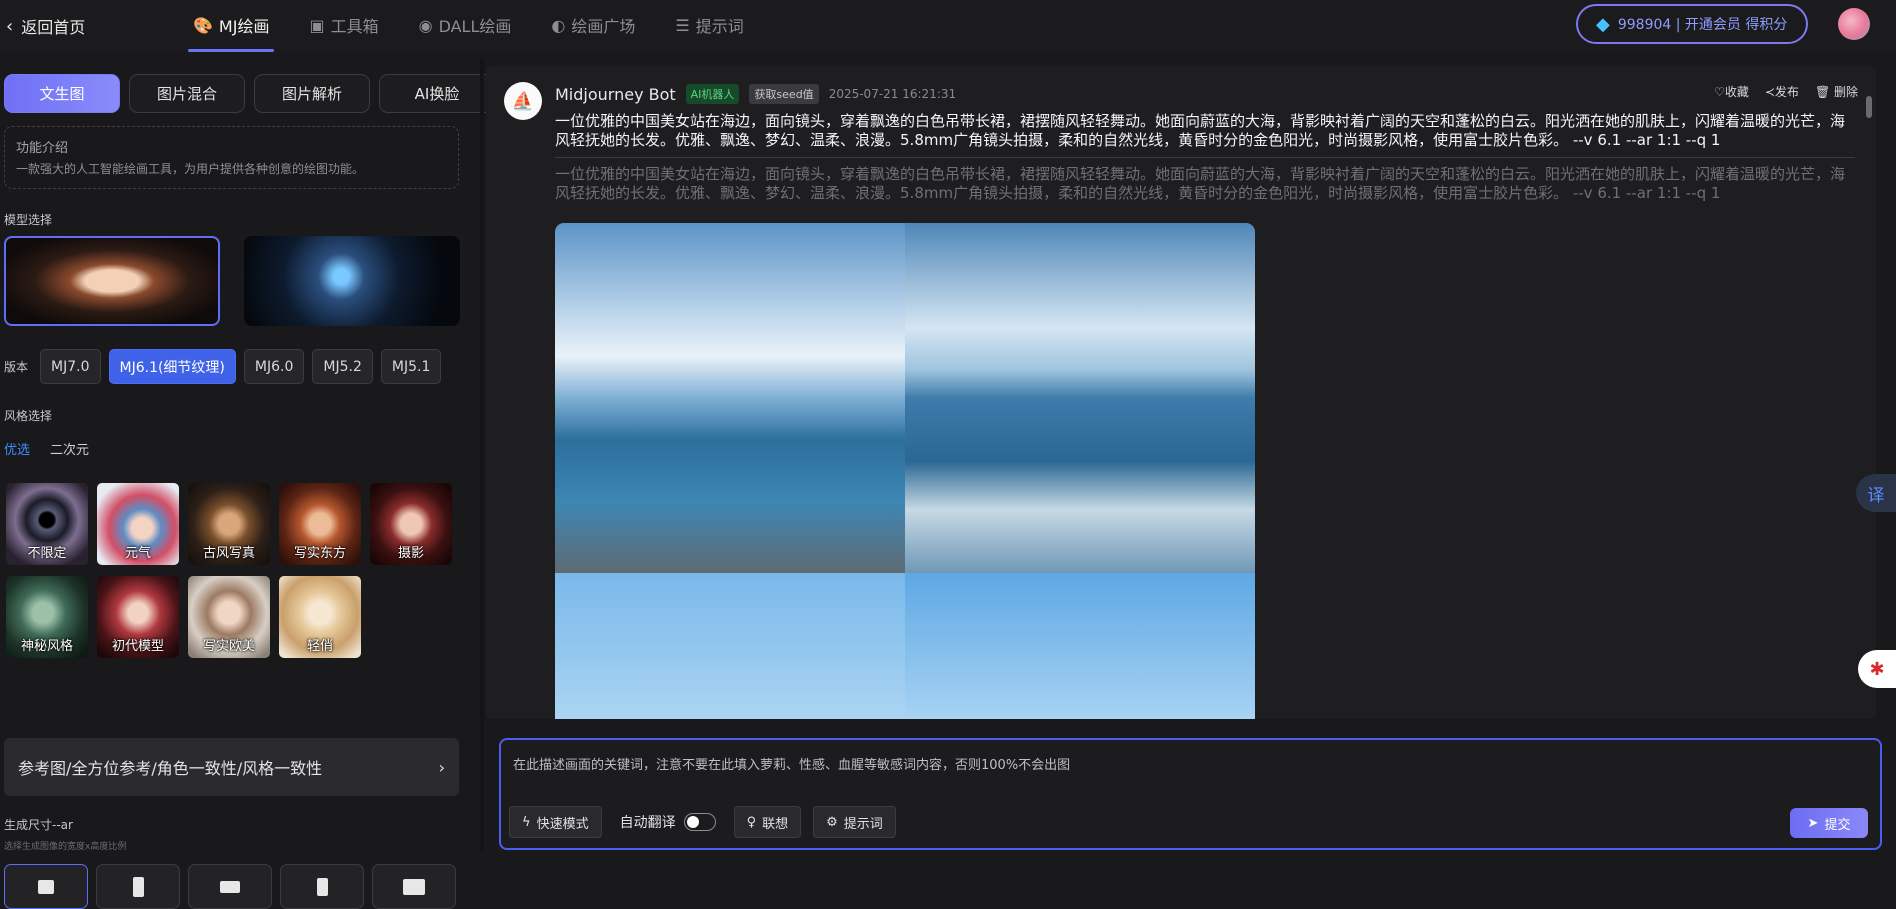 The height and width of the screenshot is (909, 1896). I want to click on tab-label: 工具箱, so click(354, 26).